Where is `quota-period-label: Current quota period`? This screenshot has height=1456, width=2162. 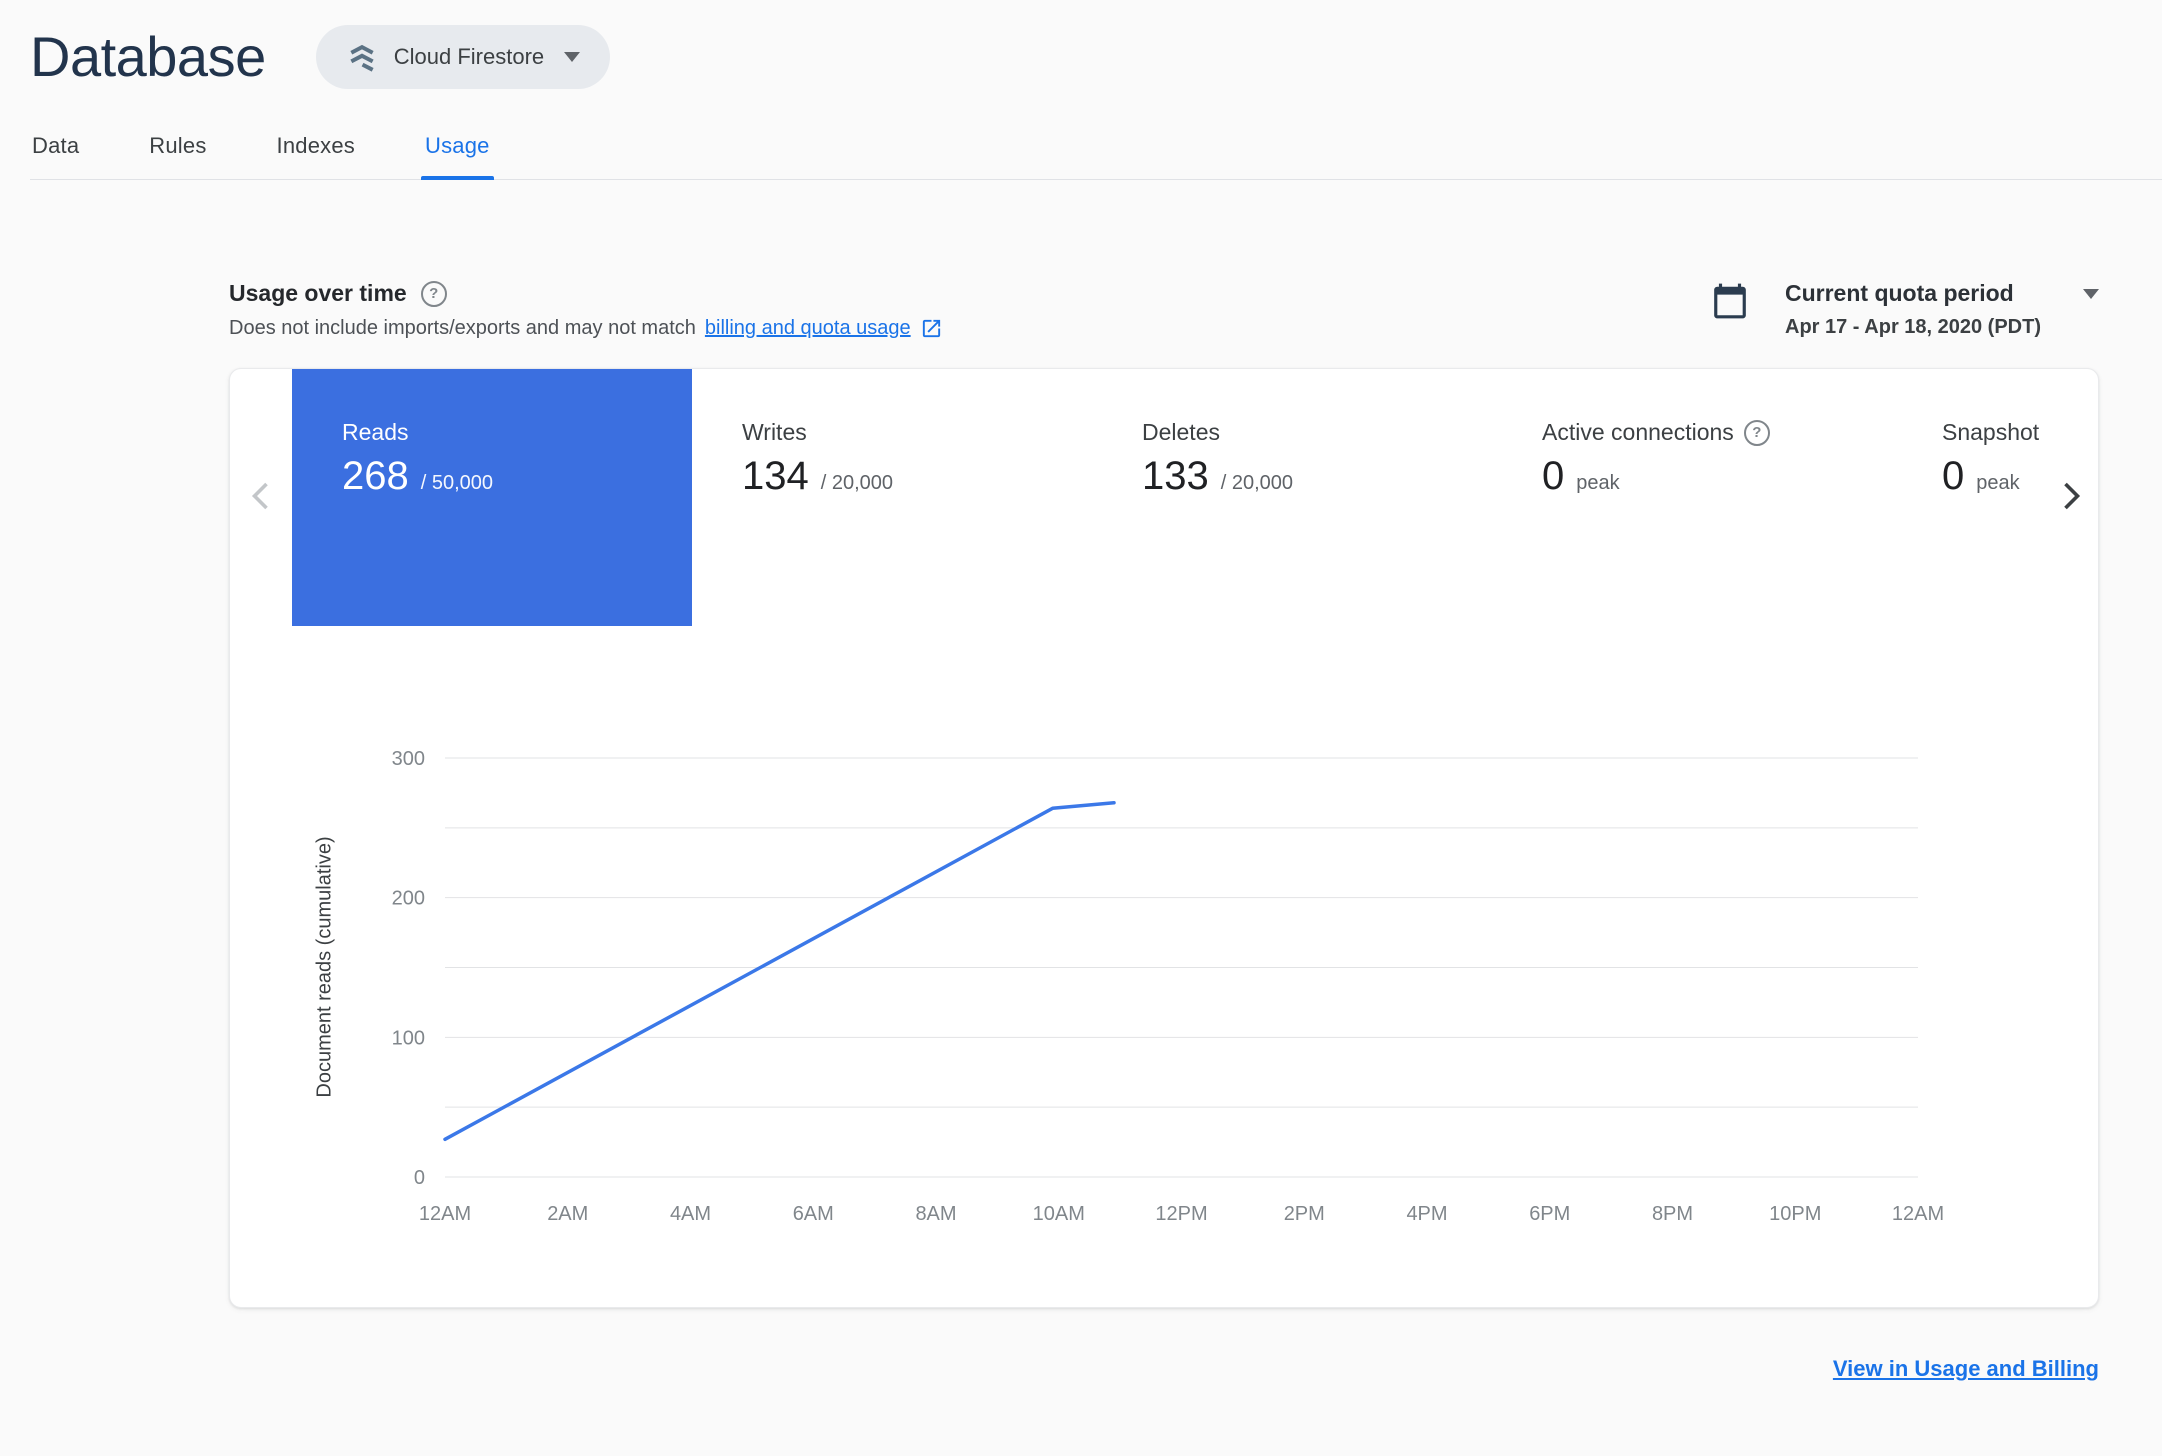 quota-period-label: Current quota period is located at coordinates (1899, 293).